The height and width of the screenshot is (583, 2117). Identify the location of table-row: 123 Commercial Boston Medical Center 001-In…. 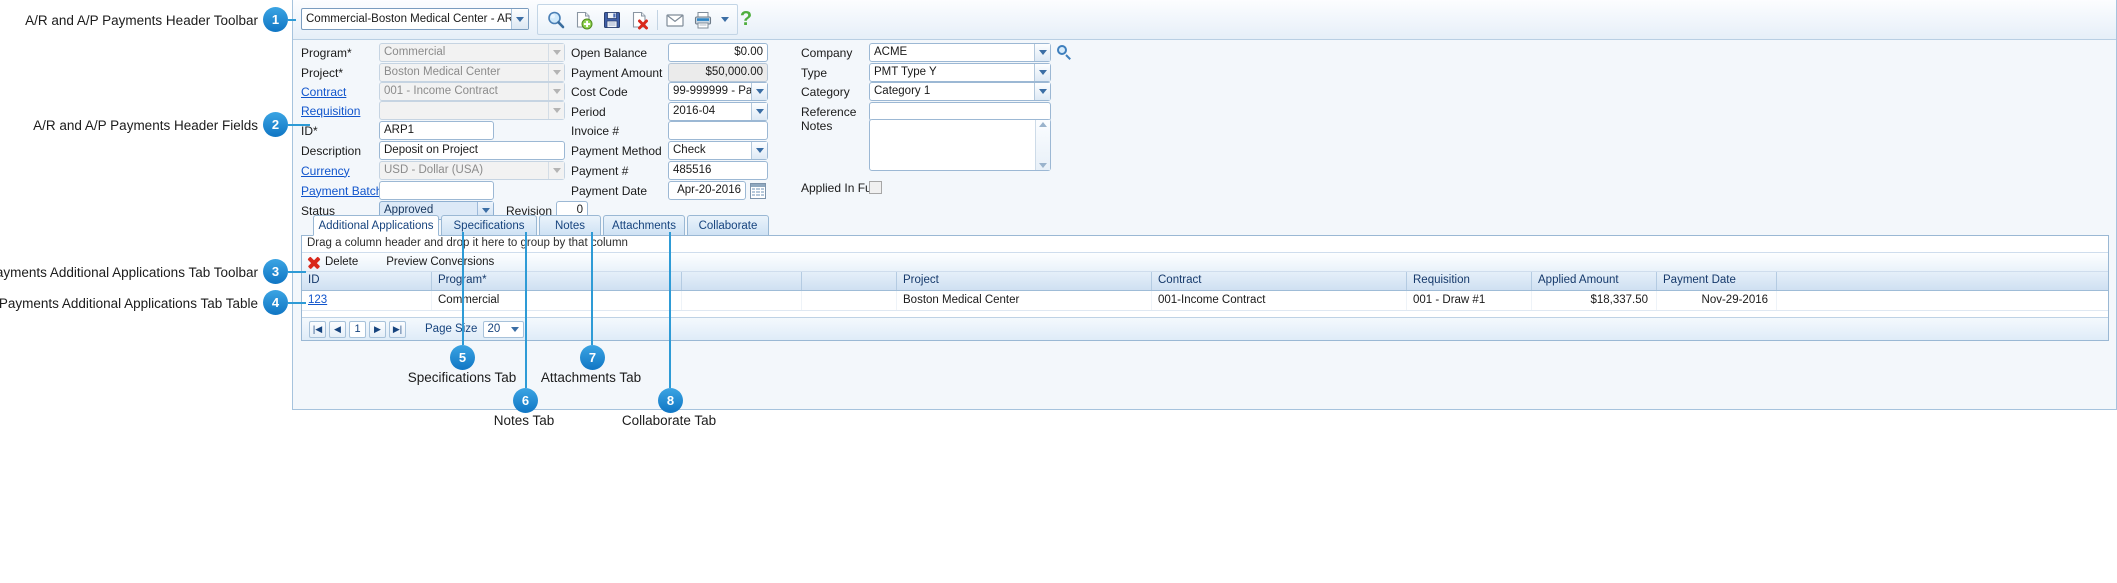
(1205, 301).